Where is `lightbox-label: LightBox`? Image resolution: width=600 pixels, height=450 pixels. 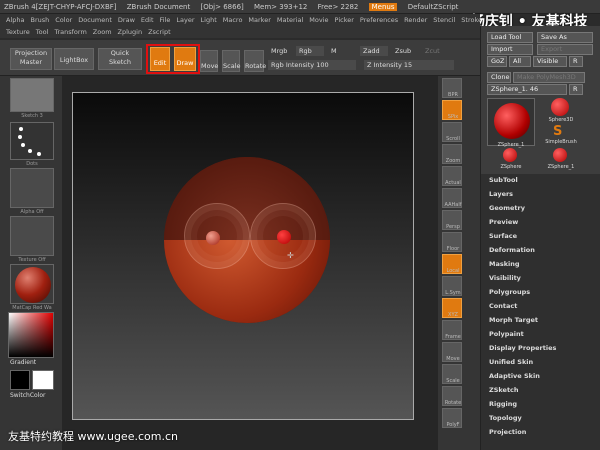
lightbox-label: LightBox is located at coordinates (74, 60).